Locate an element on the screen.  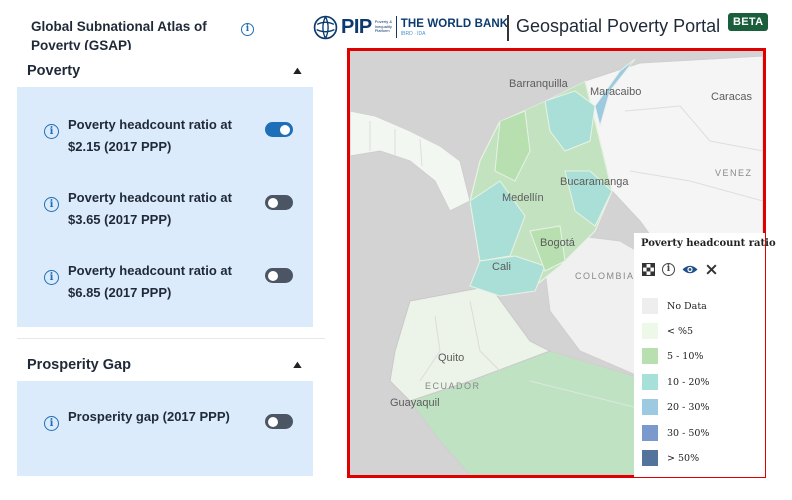
map-country-label: VENEZ is located at coordinates (734, 173).